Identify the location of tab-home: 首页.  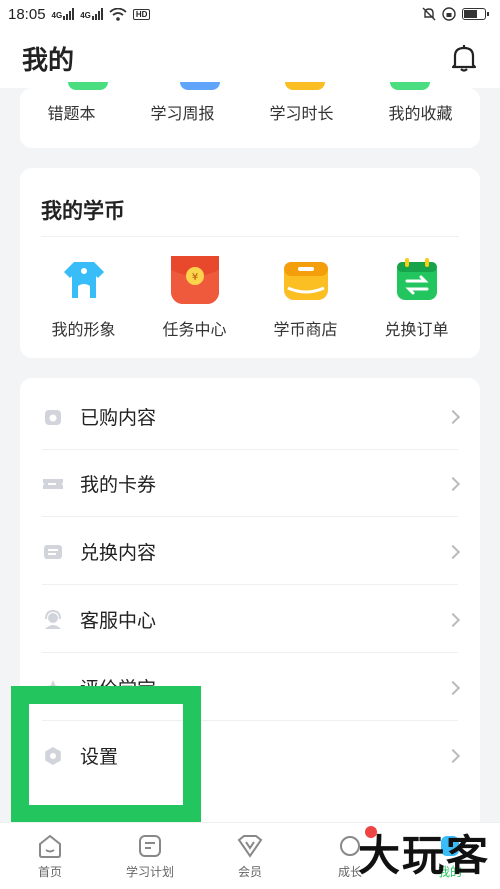
(50, 856).